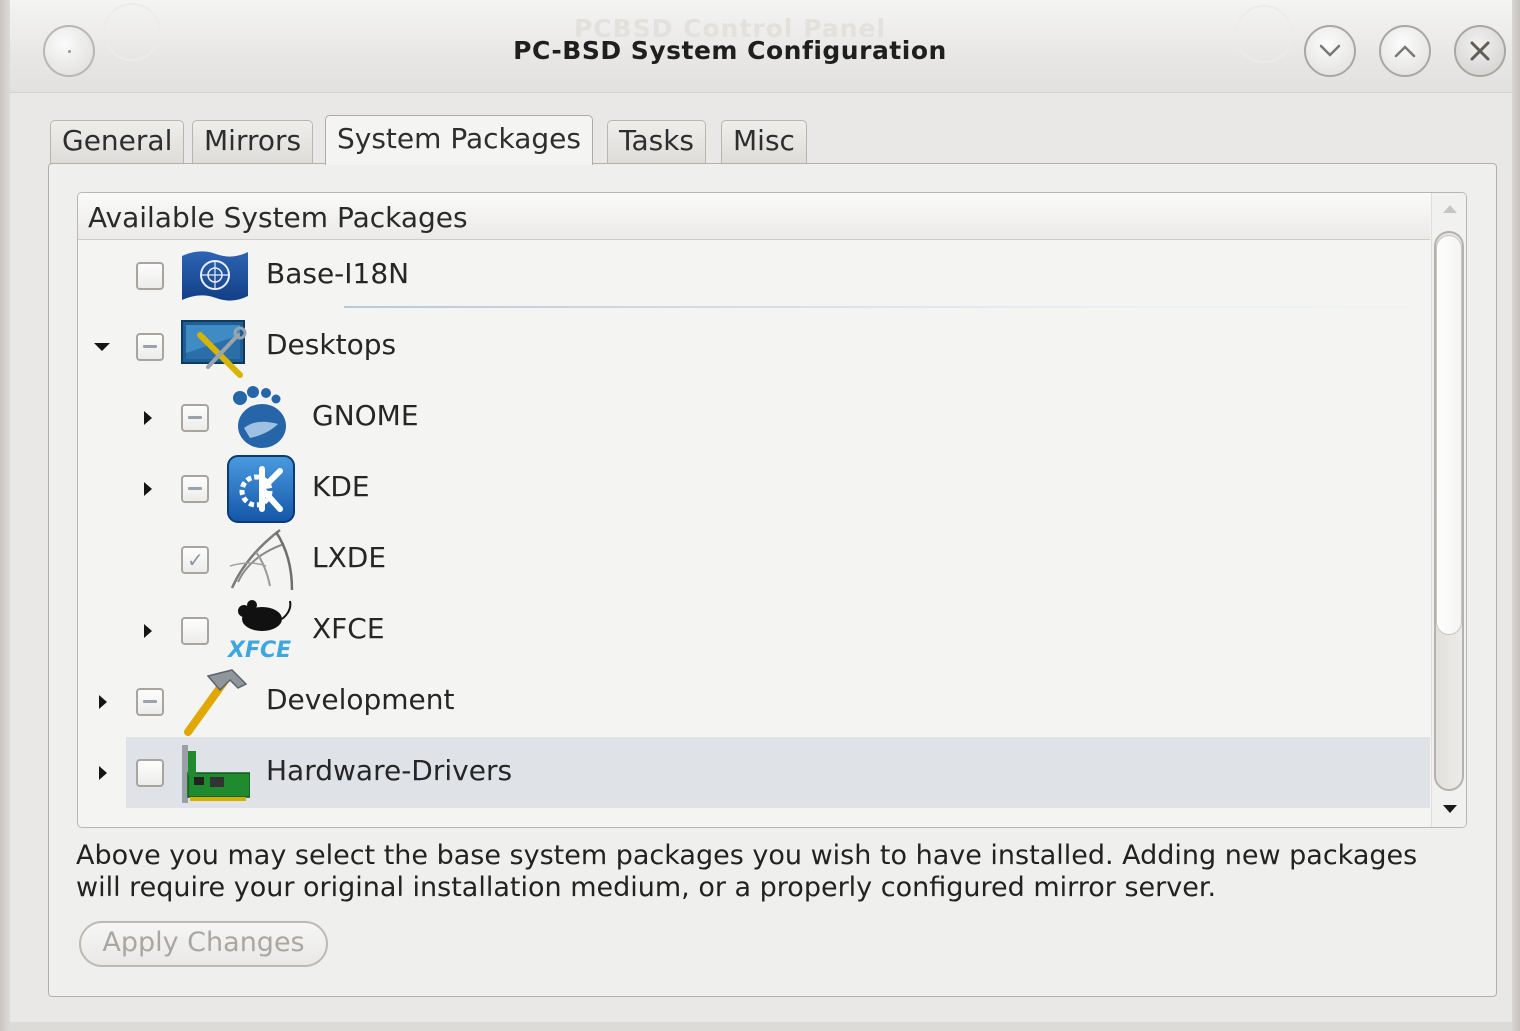 This screenshot has width=1520, height=1031. What do you see at coordinates (1450, 809) in the screenshot?
I see `scroll-down-arrow-icon` at bounding box center [1450, 809].